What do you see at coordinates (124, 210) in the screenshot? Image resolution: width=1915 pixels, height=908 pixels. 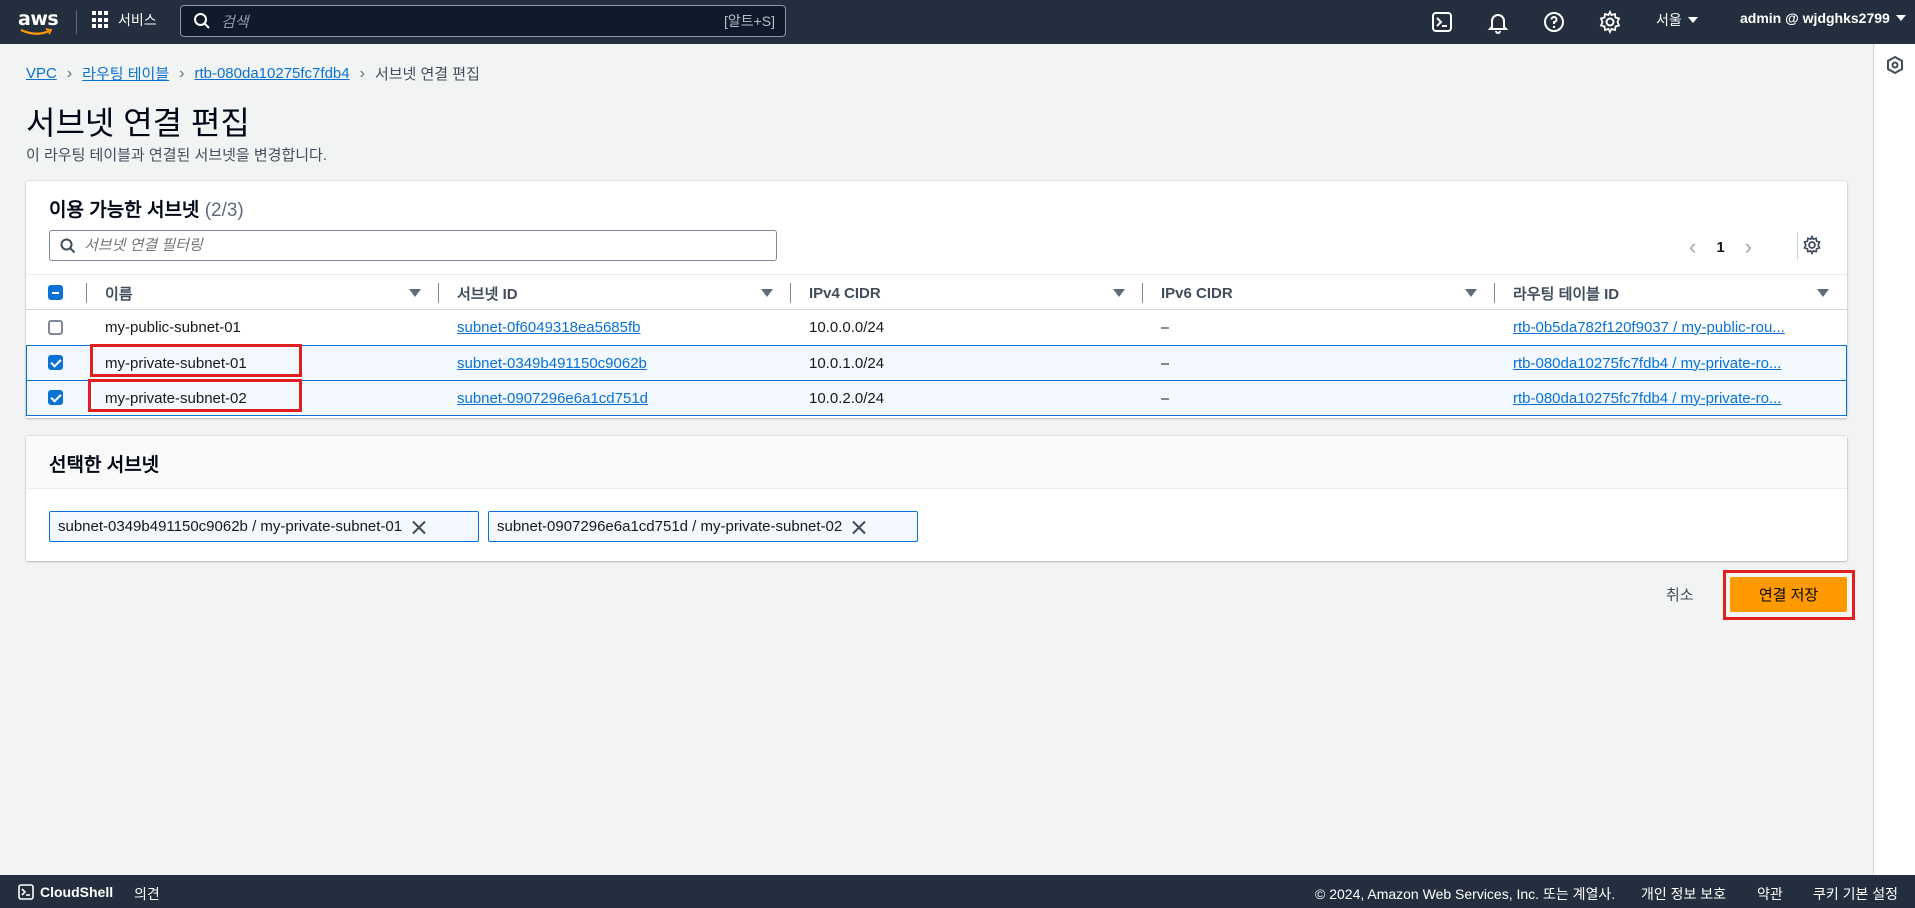 I see `available-subnets-title: 이용 가능한 서브넷` at bounding box center [124, 210].